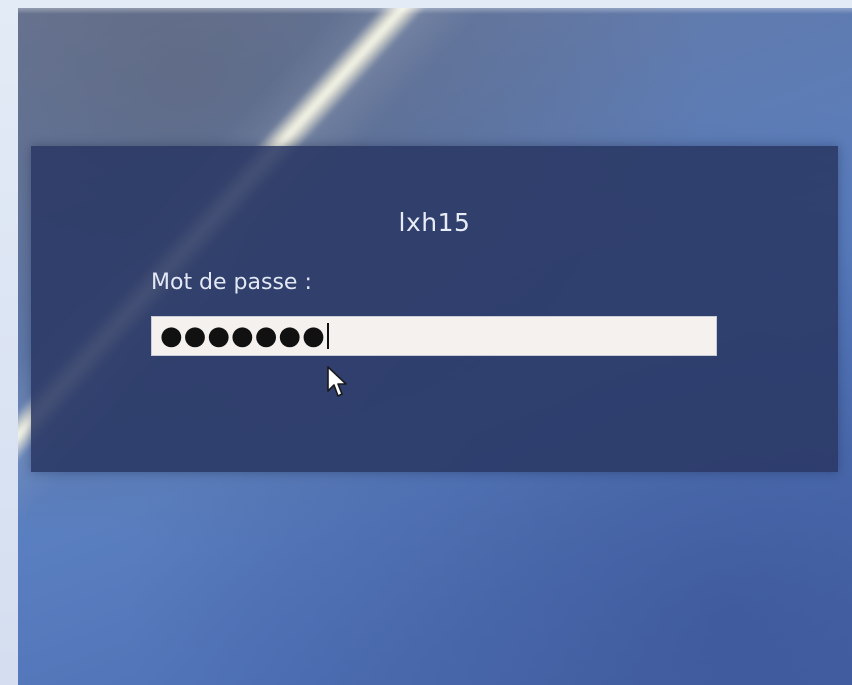 This screenshot has height=685, width=852. What do you see at coordinates (327, 336) in the screenshot?
I see `text-caret` at bounding box center [327, 336].